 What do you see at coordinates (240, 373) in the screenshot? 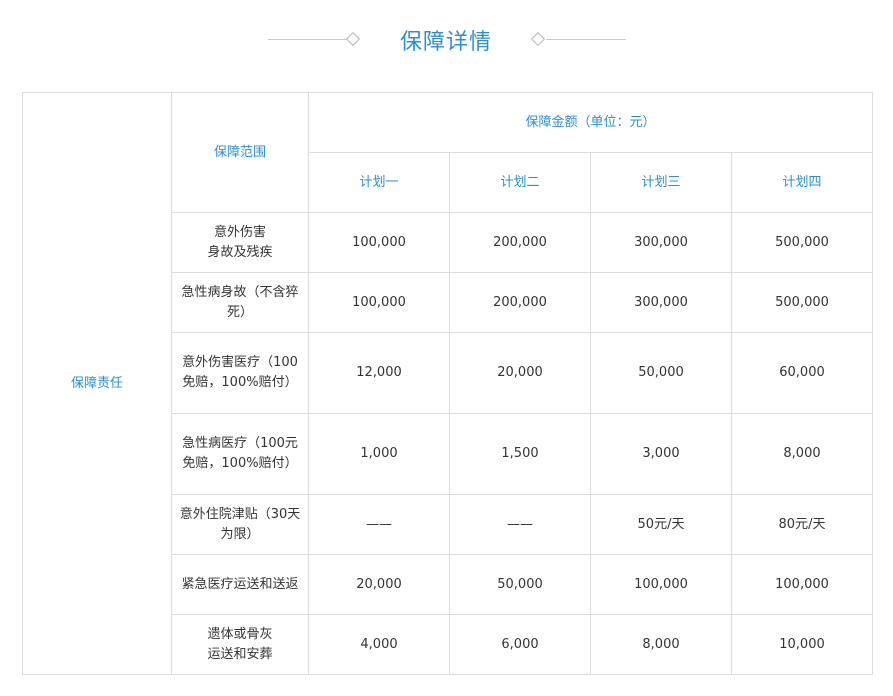
I see `coverage-item-name: 意外伤害医疗（100 免赔，100%赔付）` at bounding box center [240, 373].